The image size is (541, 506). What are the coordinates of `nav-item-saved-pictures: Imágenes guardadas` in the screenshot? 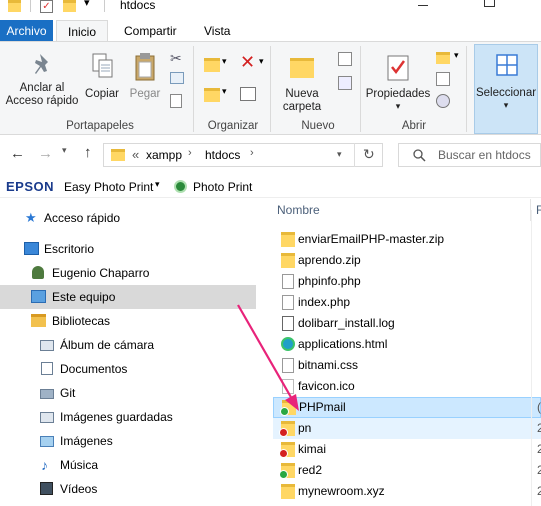 It's located at (136, 417).